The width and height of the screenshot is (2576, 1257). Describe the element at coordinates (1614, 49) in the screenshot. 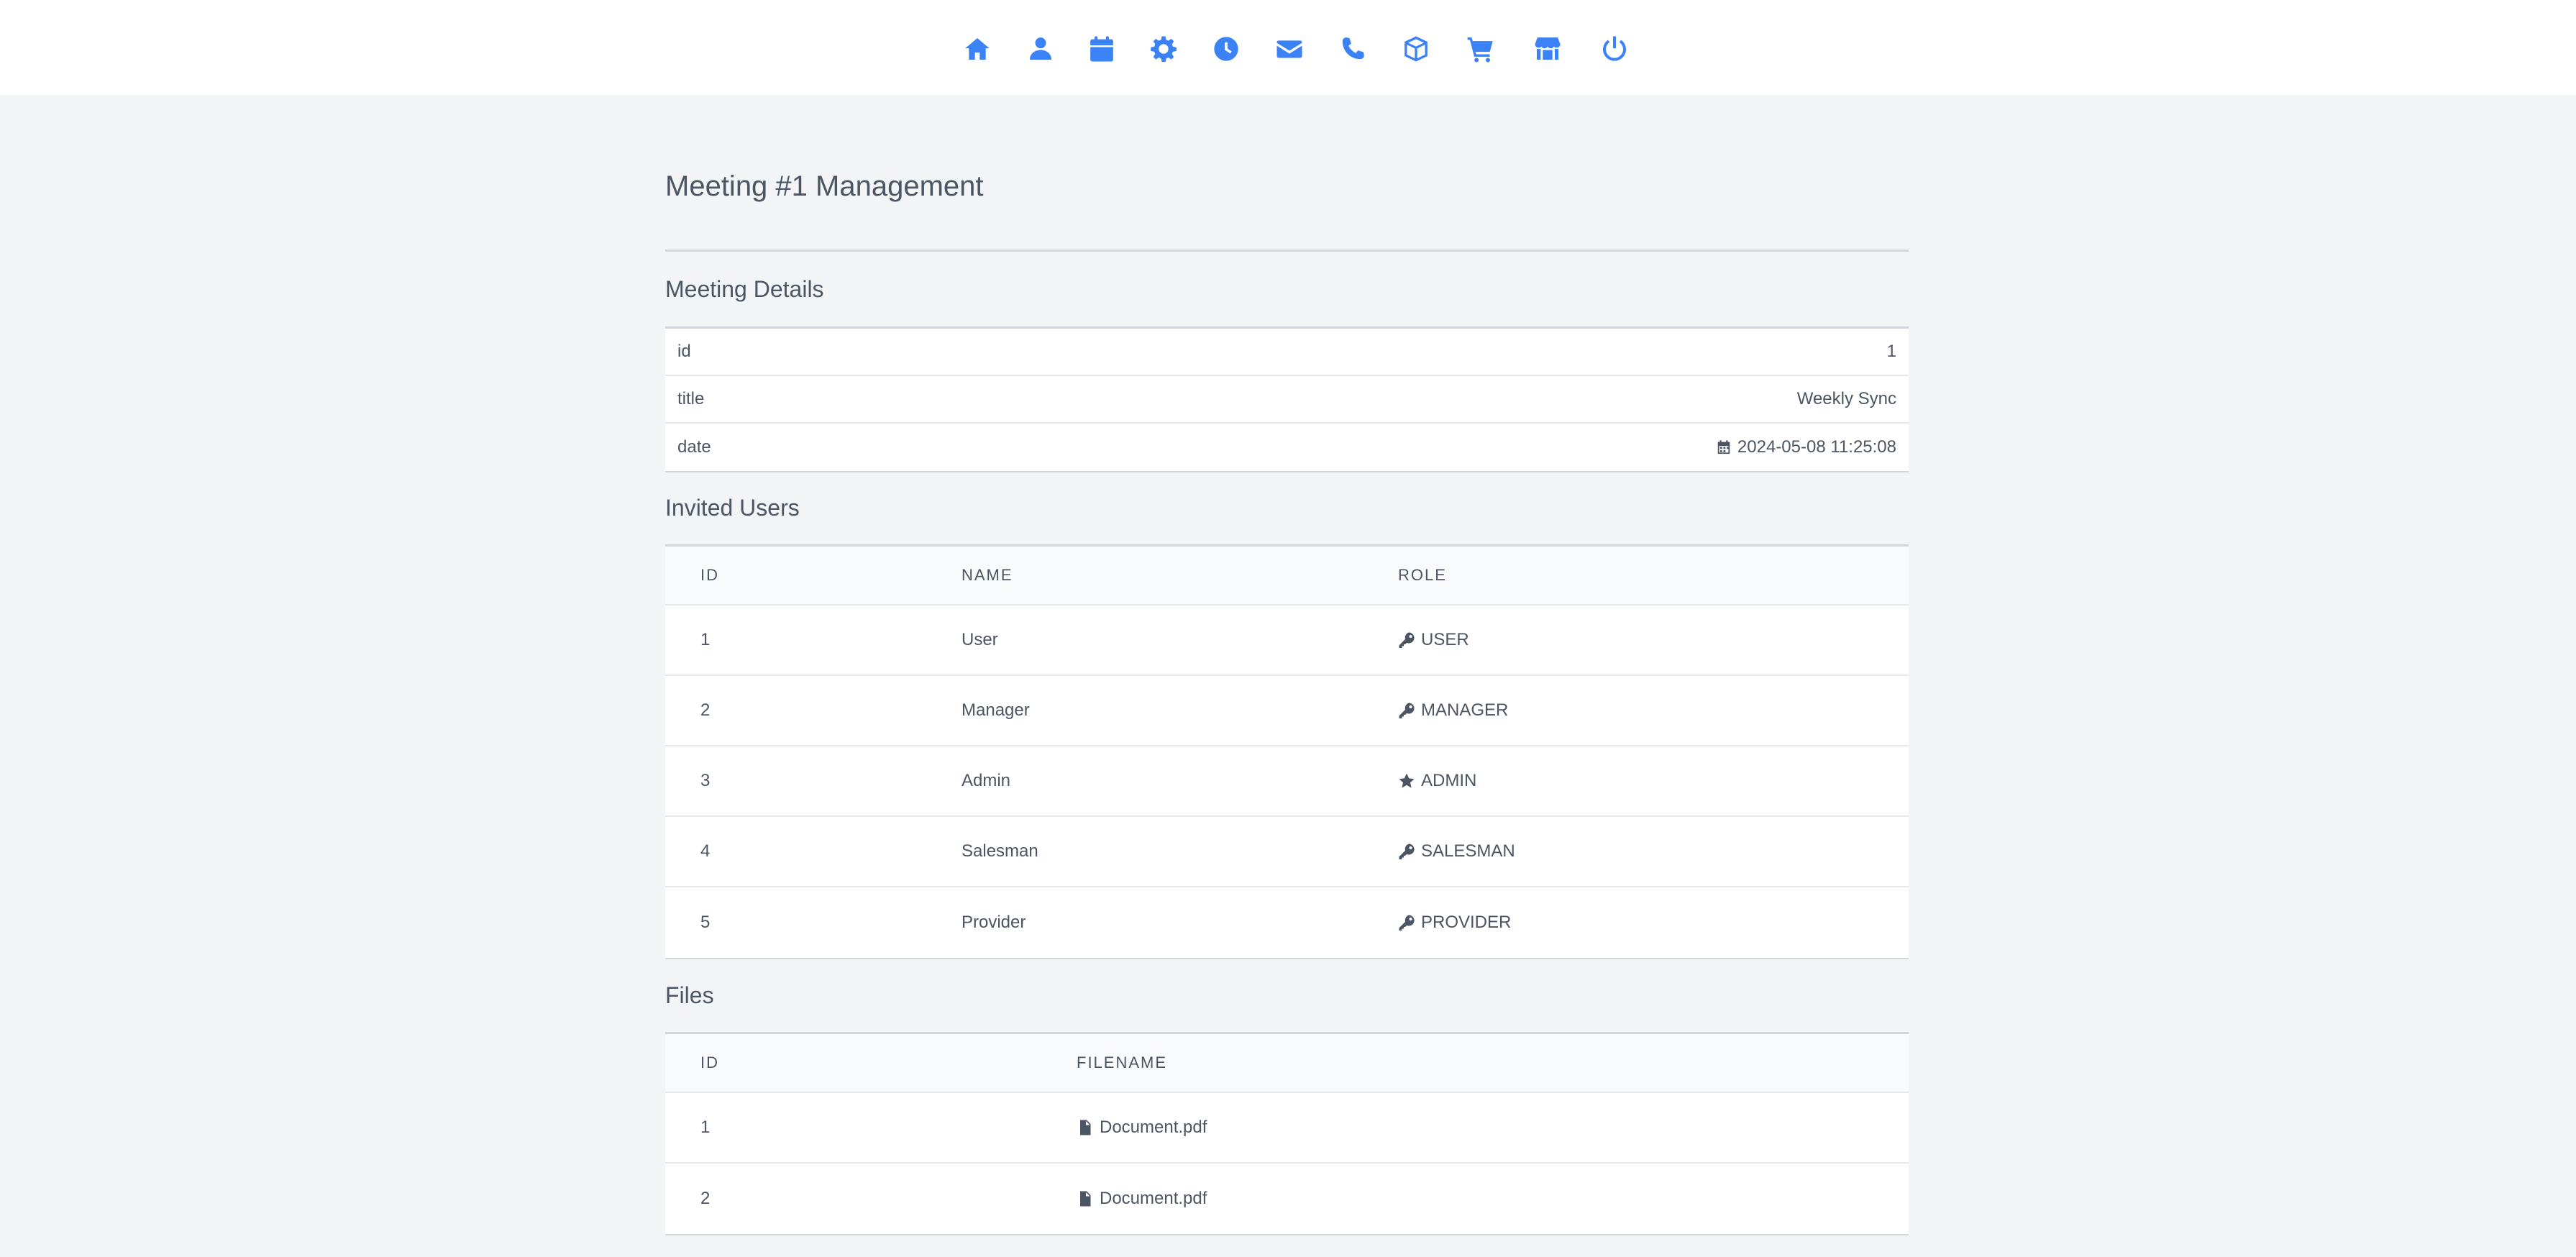

I see `power-icon` at that location.